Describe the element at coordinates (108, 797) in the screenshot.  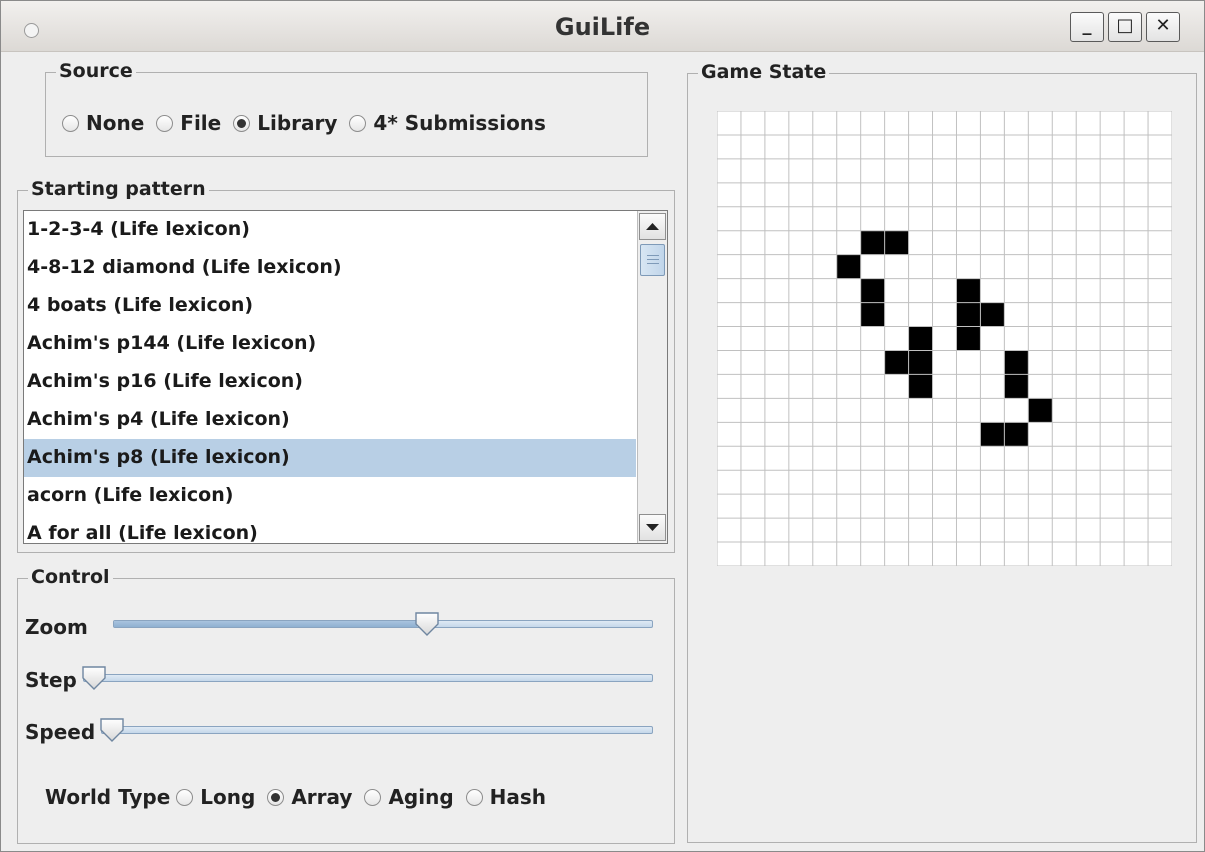
I see `world-type-label: World Type` at that location.